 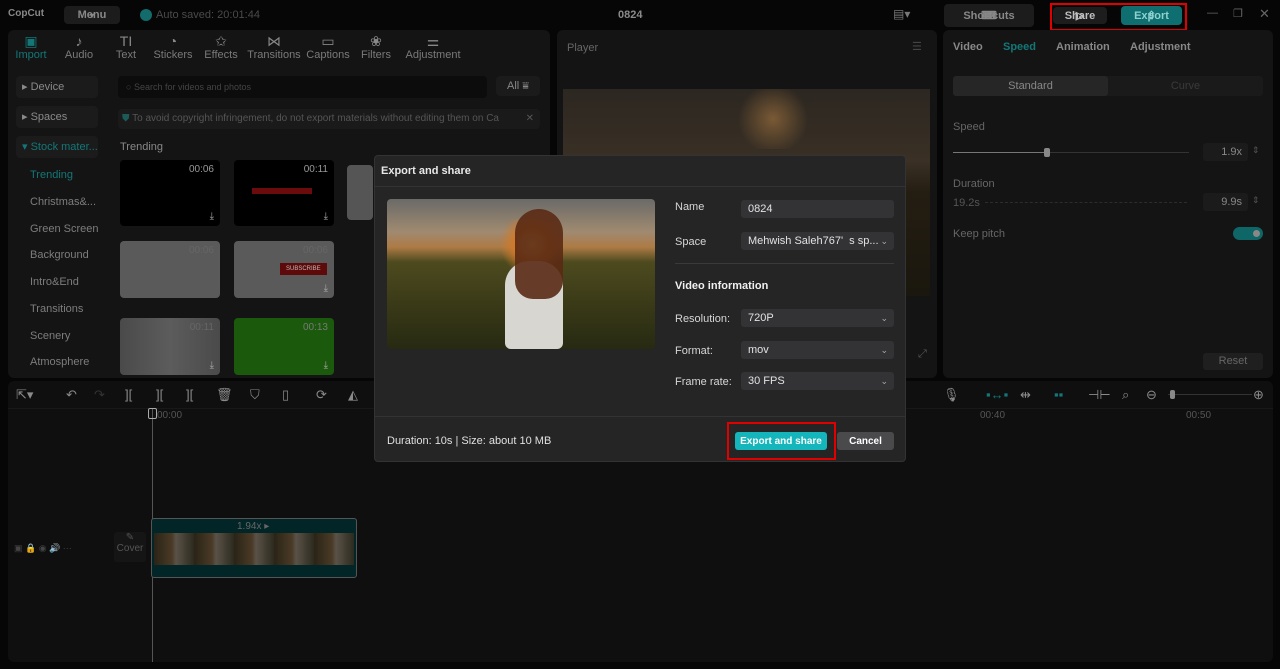 What do you see at coordinates (760, 209) in the screenshot?
I see `name-value: 0824` at bounding box center [760, 209].